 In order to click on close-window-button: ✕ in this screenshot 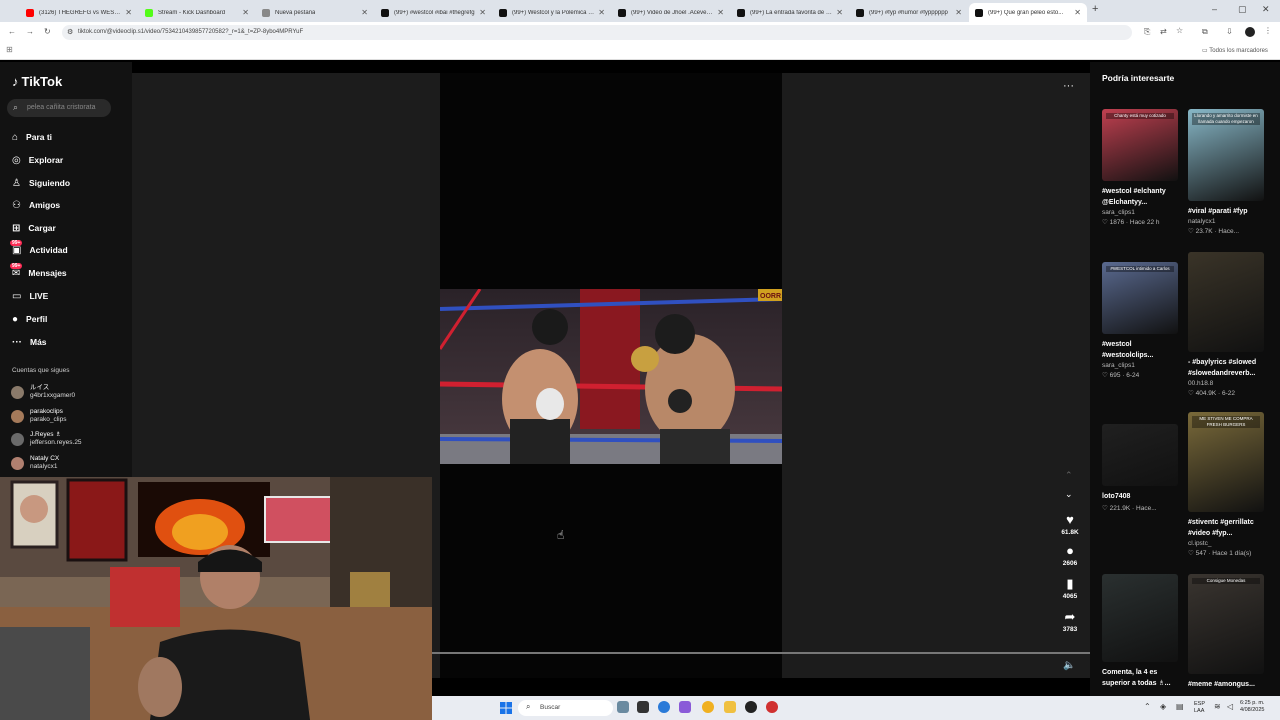, I will do `click(1266, 9)`.